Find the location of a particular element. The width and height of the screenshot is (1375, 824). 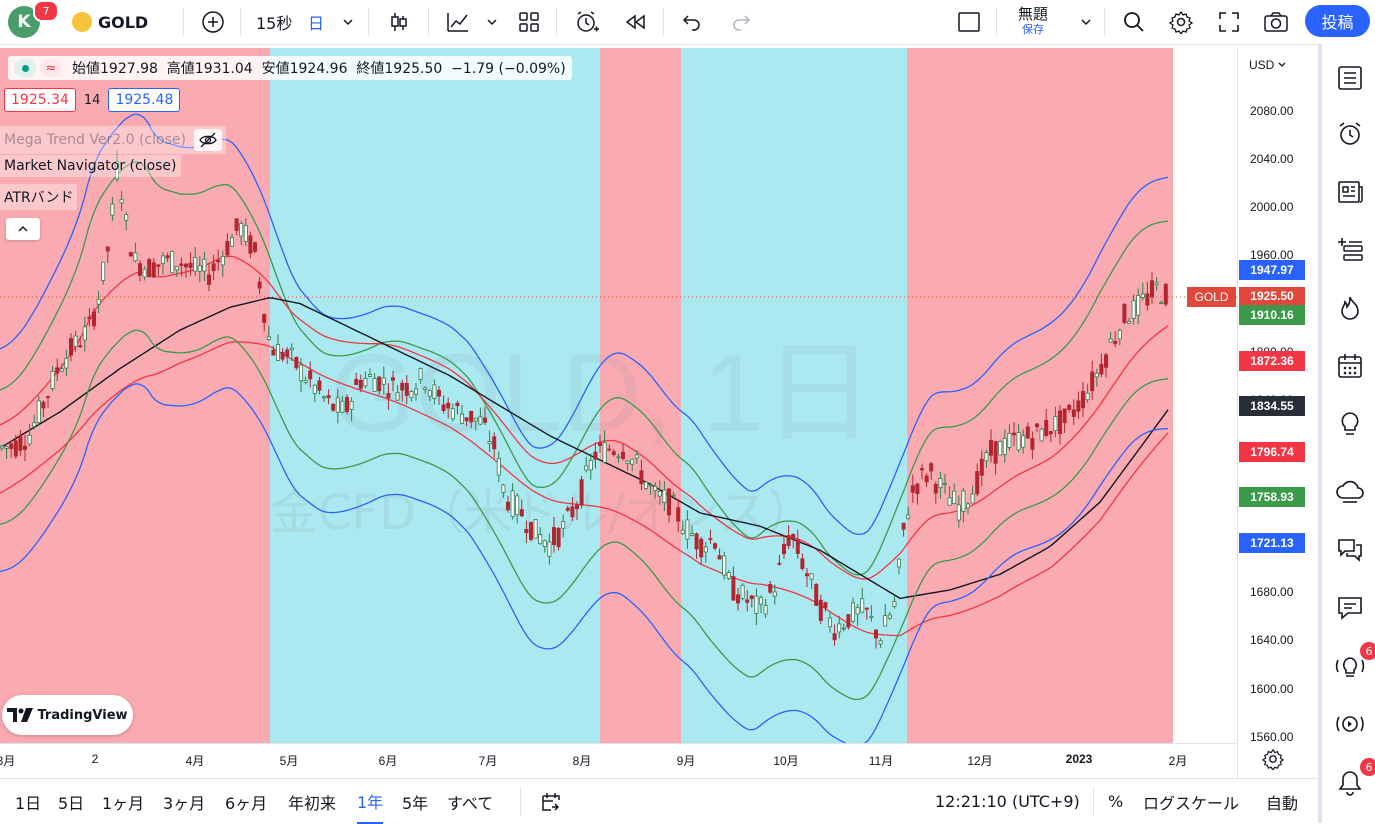

input-right: 1925.48 is located at coordinates (144, 100).